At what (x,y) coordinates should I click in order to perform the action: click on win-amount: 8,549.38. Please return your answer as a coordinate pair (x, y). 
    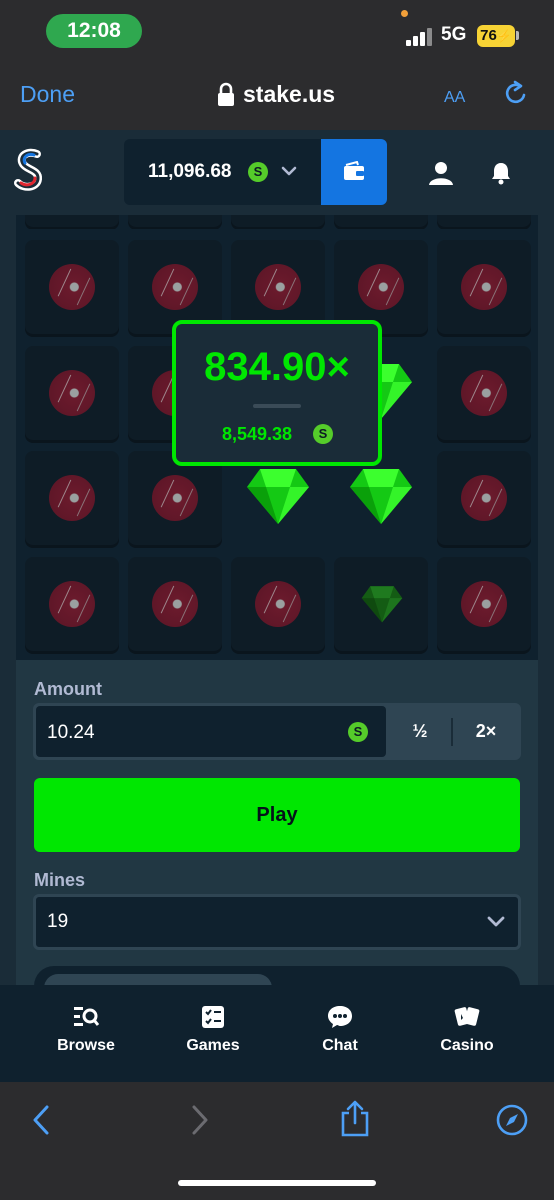
    Looking at the image, I should click on (257, 434).